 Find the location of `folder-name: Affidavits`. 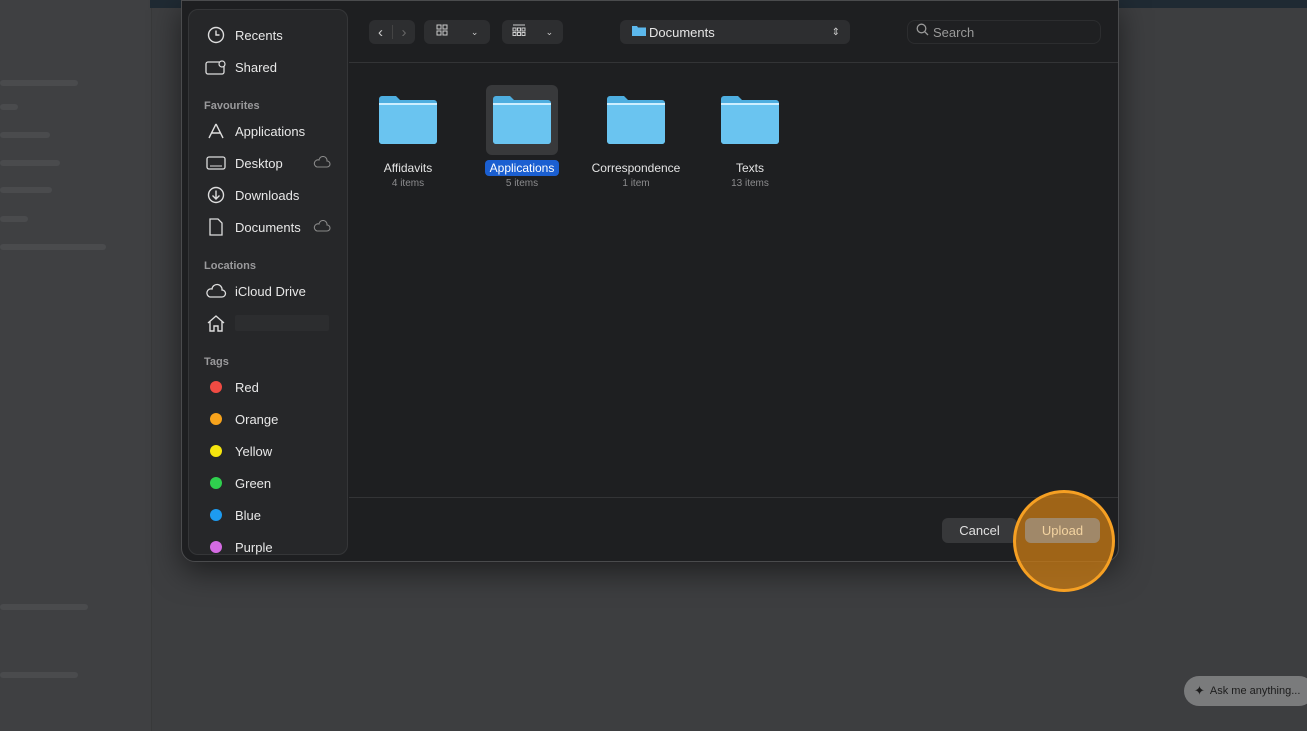

folder-name: Affidavits is located at coordinates (408, 168).